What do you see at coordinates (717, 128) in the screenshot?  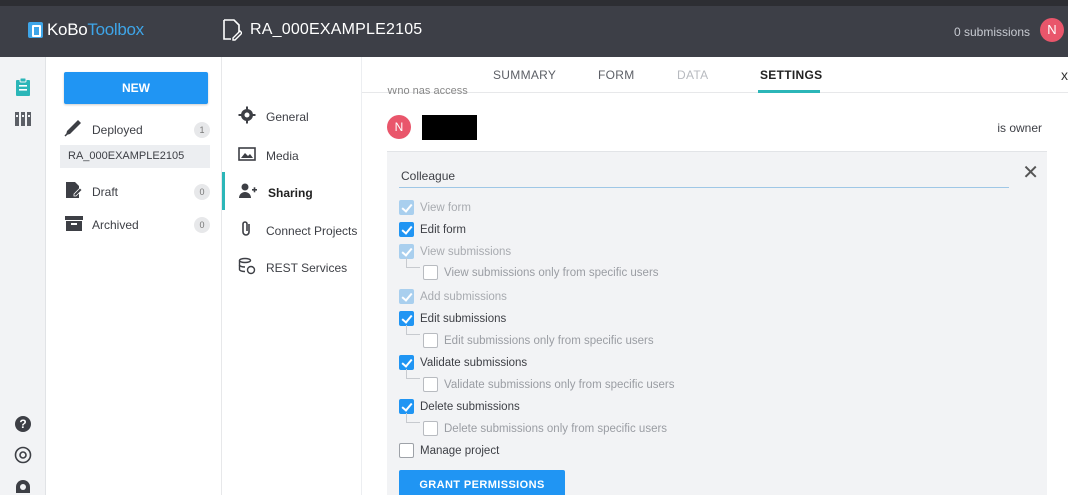 I see `owner-row: N is owner` at bounding box center [717, 128].